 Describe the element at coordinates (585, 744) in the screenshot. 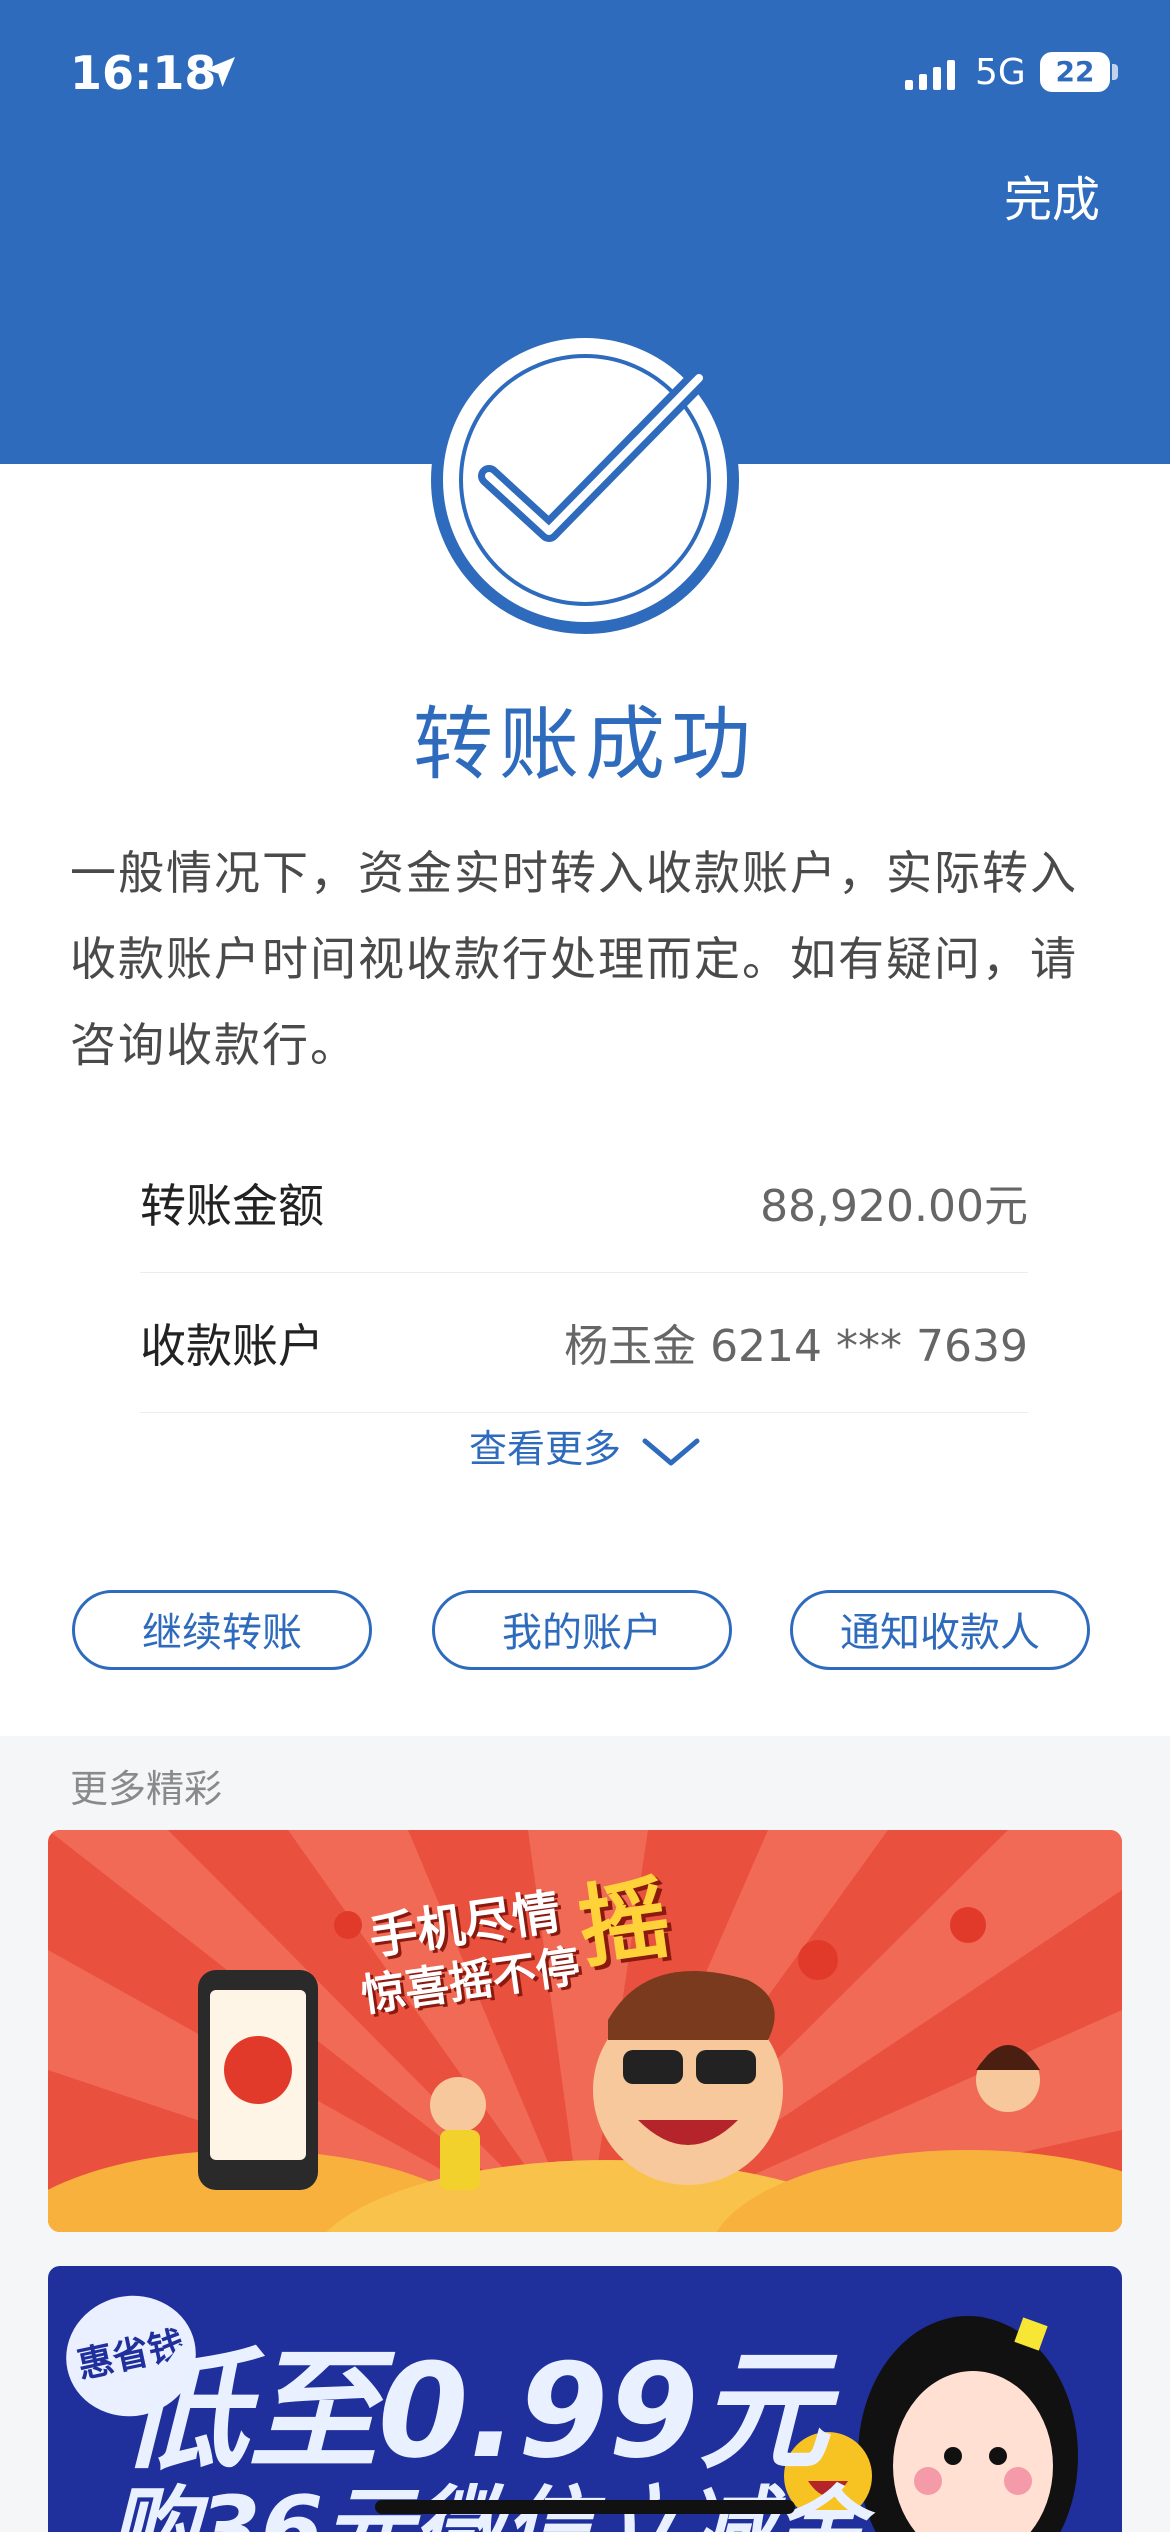

I see `result-title: 转账成功` at that location.